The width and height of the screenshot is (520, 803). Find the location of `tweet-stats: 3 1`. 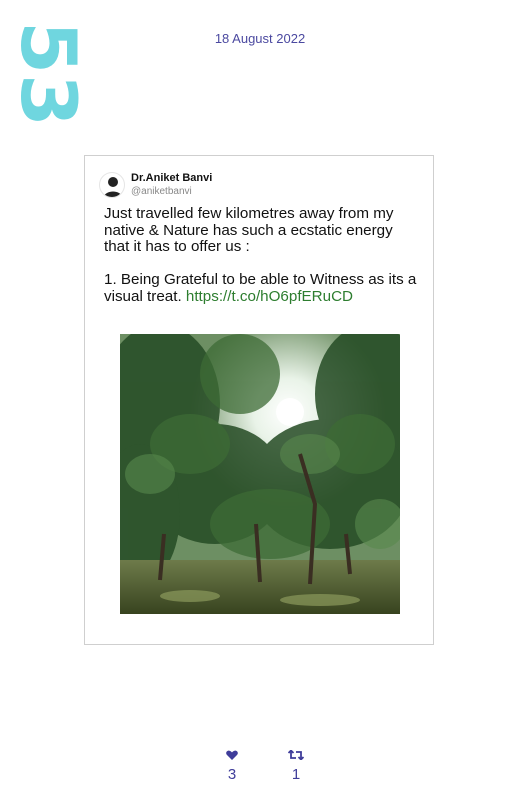

tweet-stats: 3 1 is located at coordinates (260, 767).